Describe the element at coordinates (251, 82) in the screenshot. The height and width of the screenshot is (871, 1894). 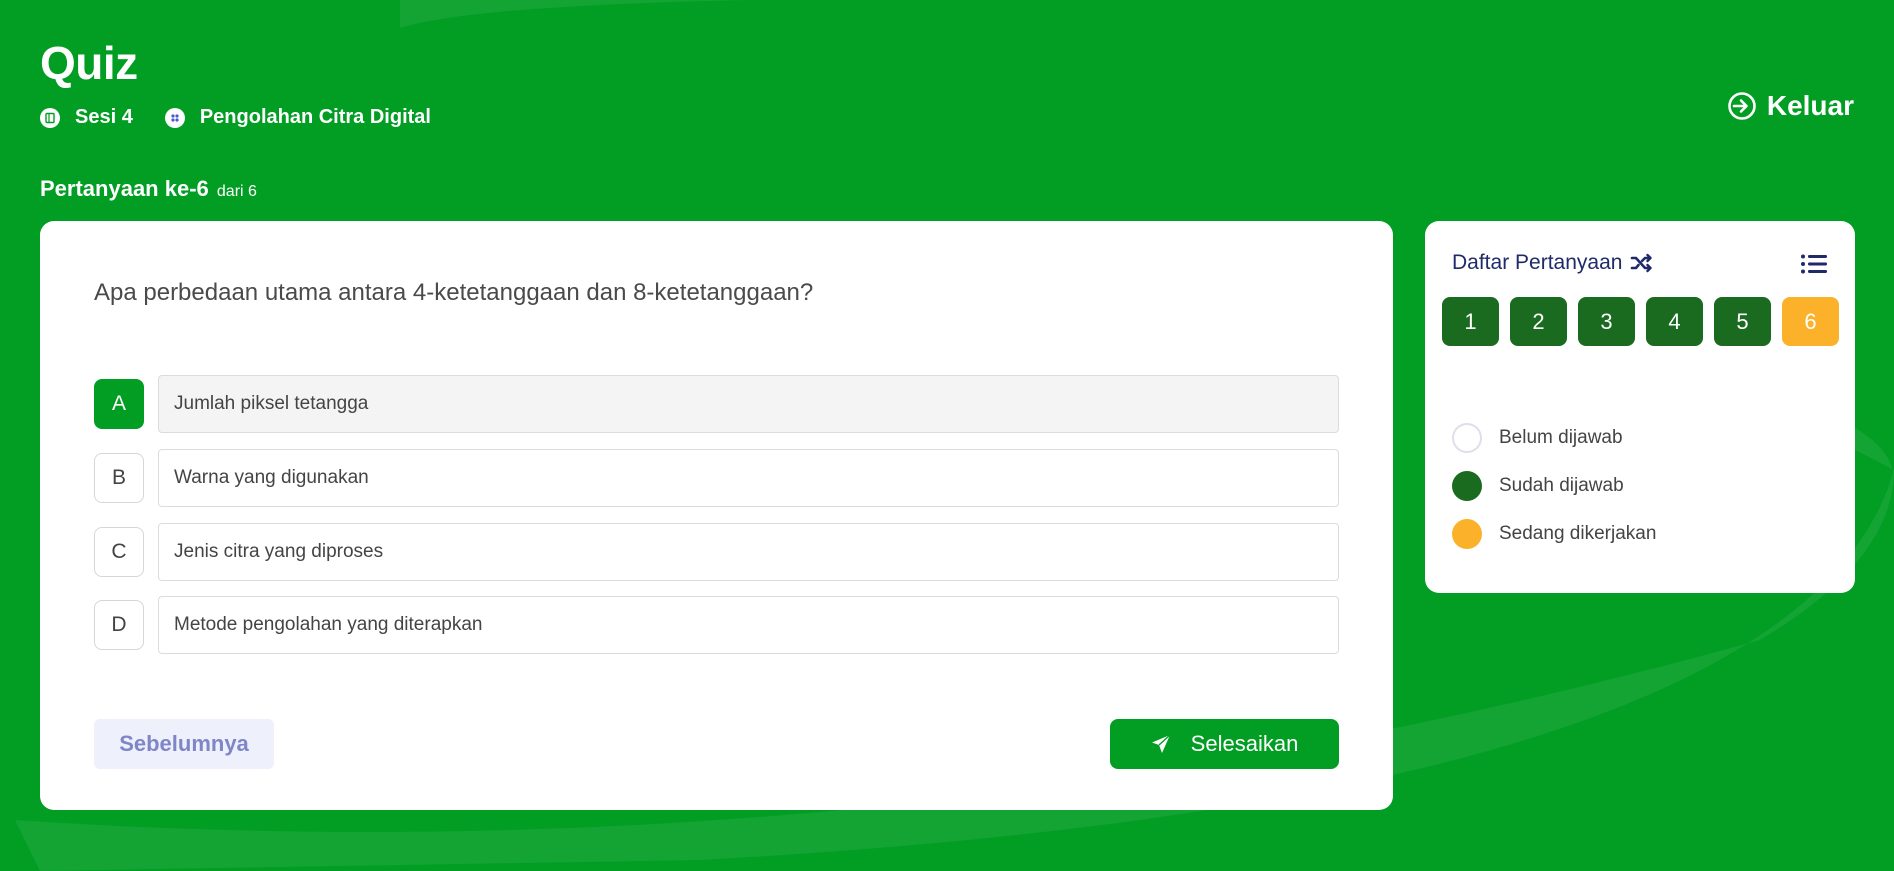
I see `quiz-header: Quiz Sesi 4 Pengolahan Citra Digital` at that location.